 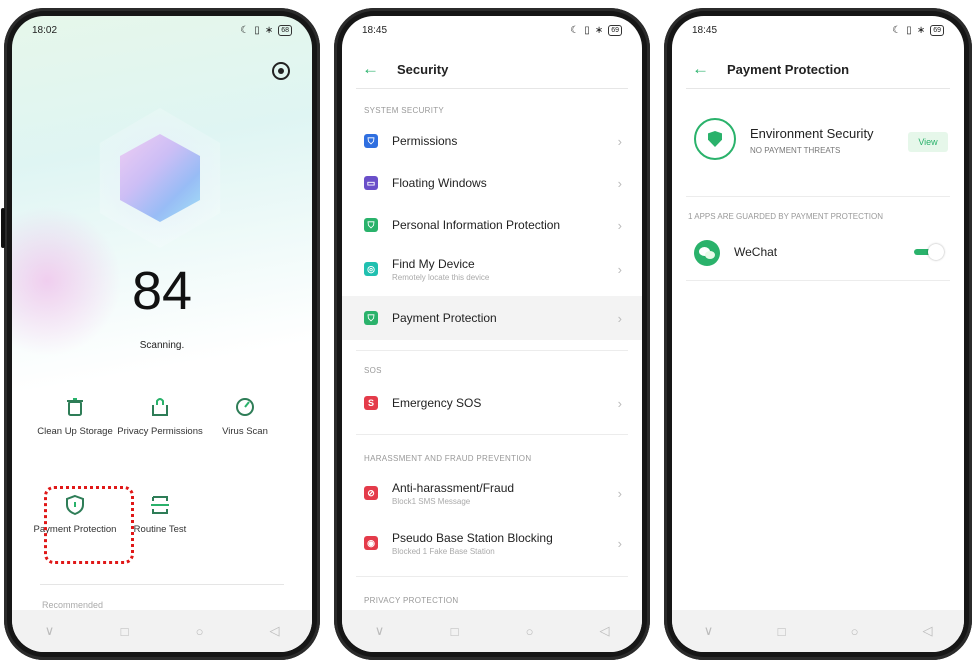 I want to click on row-label: Find My Device, so click(x=433, y=263).